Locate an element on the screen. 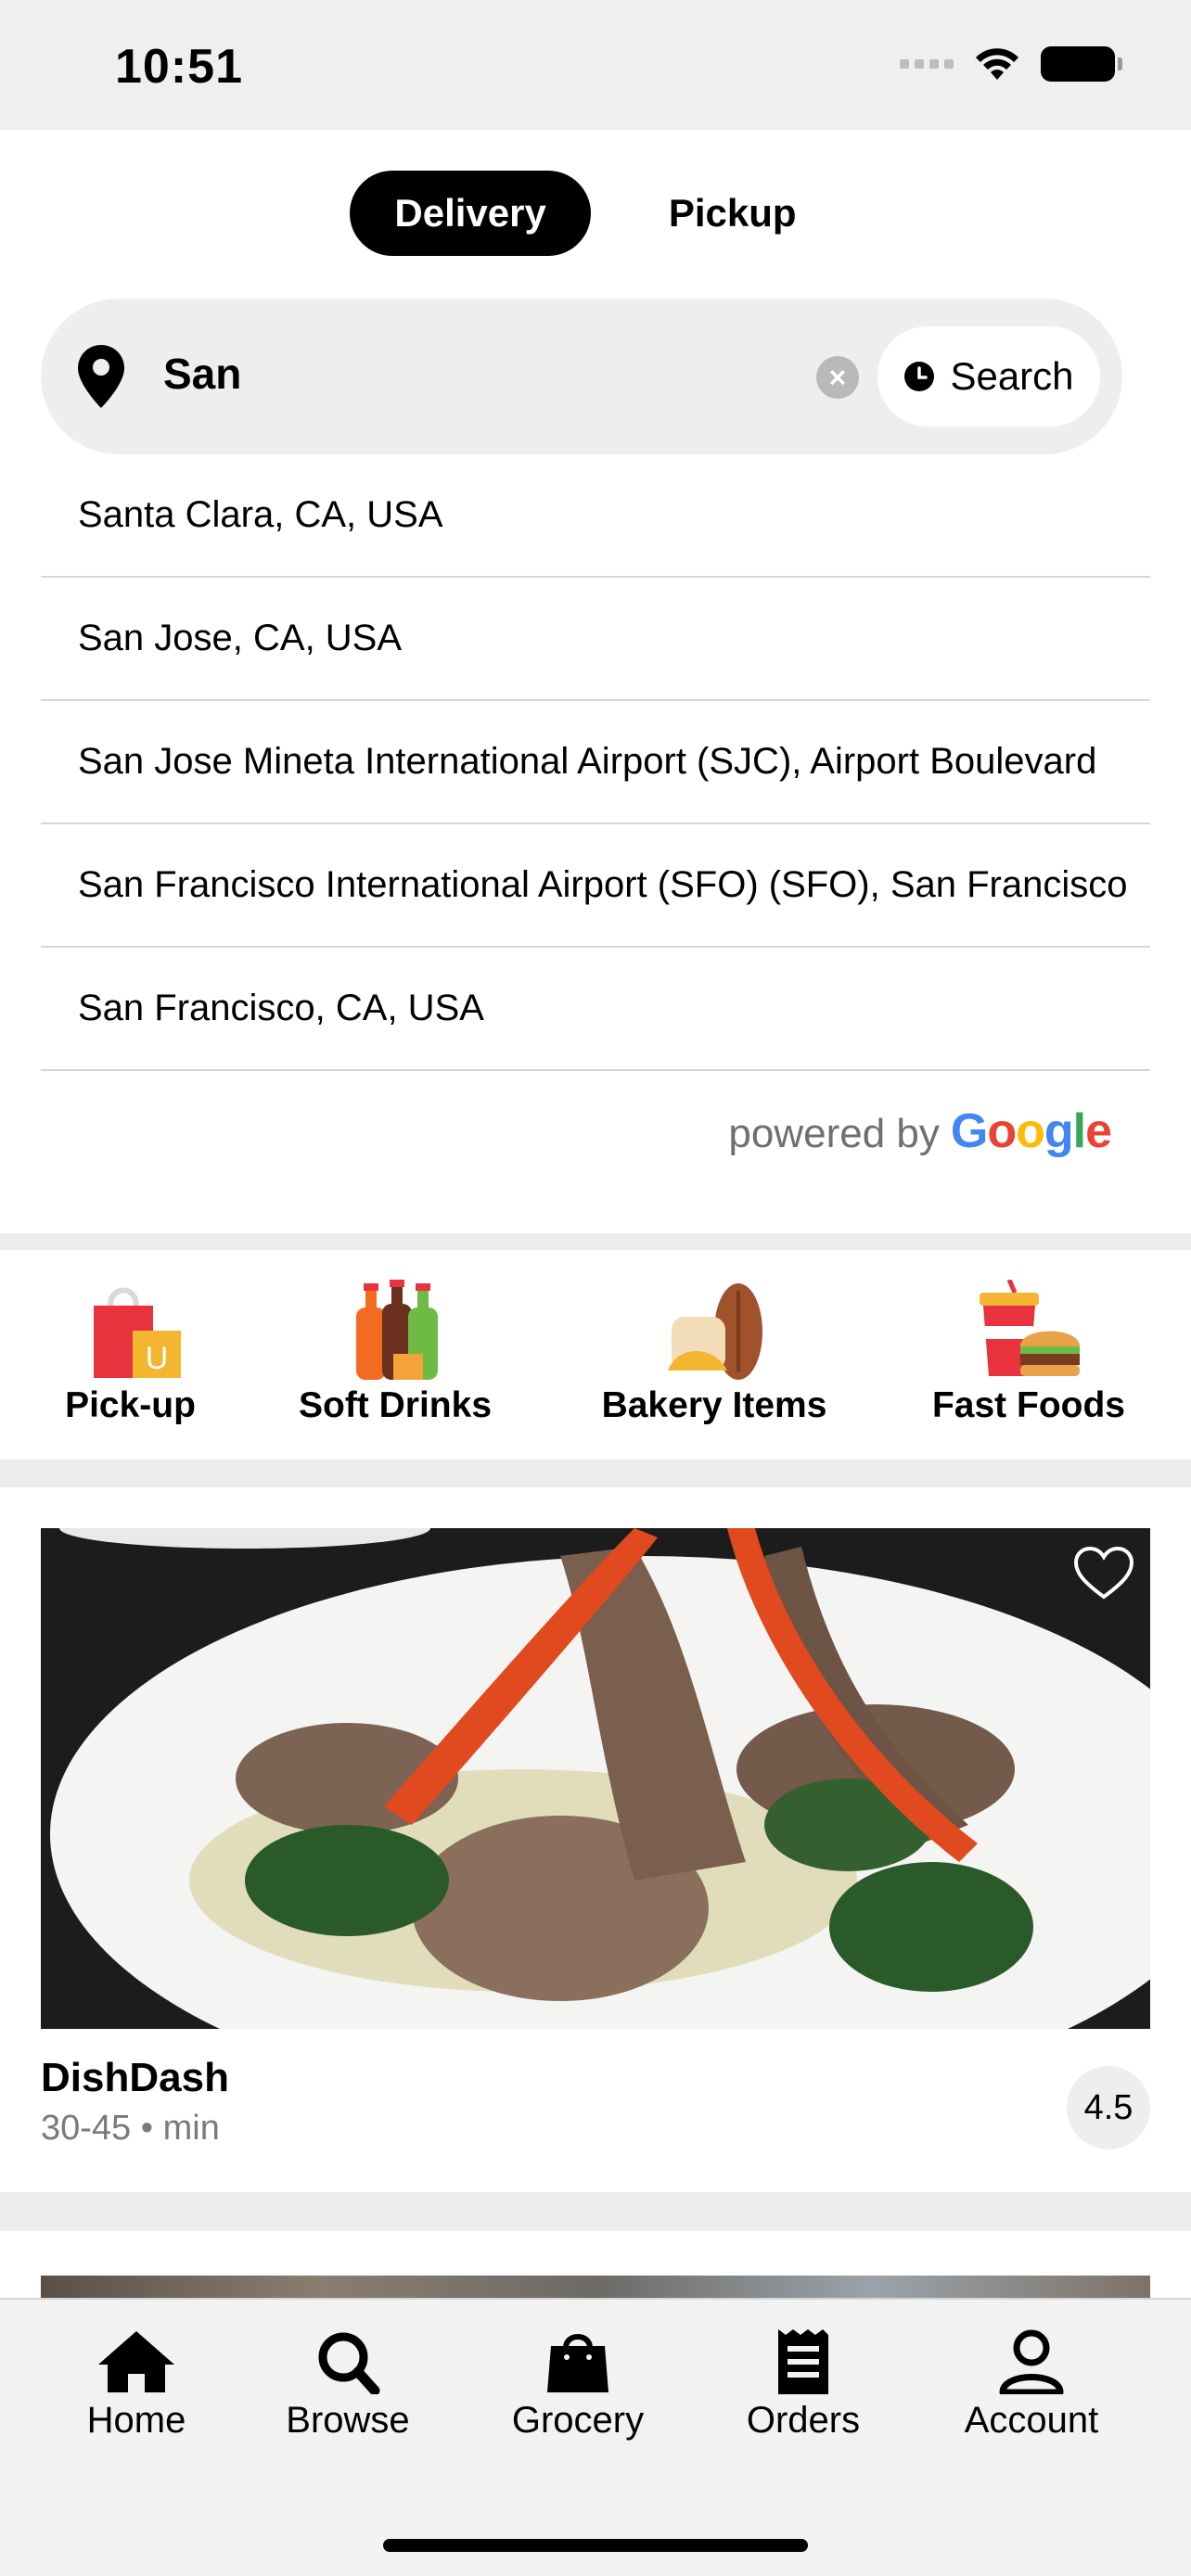  category-label: Pick-up is located at coordinates (130, 1405).